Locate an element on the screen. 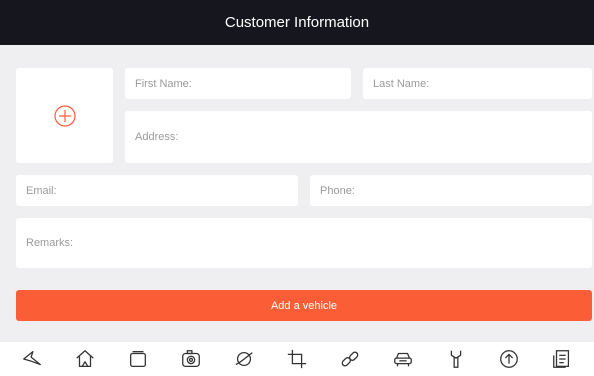 Image resolution: width=594 pixels, height=376 pixels. car-icon is located at coordinates (402, 359).